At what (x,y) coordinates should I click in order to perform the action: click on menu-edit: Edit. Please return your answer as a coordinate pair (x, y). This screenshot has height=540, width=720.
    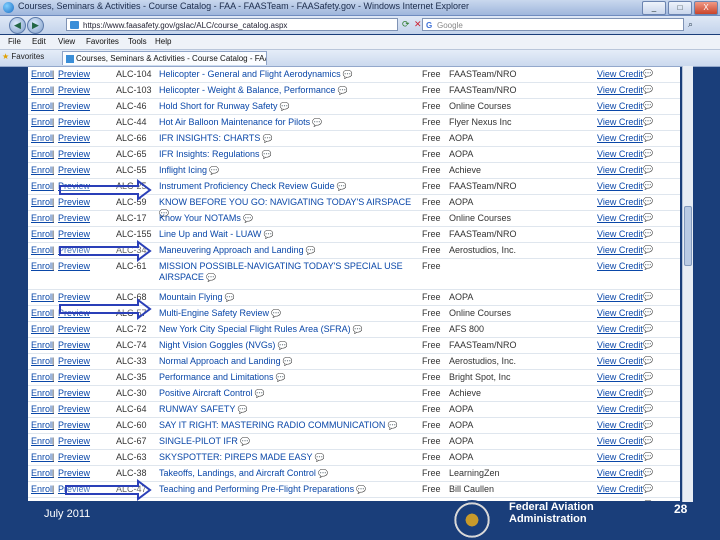
    Looking at the image, I should click on (39, 41).